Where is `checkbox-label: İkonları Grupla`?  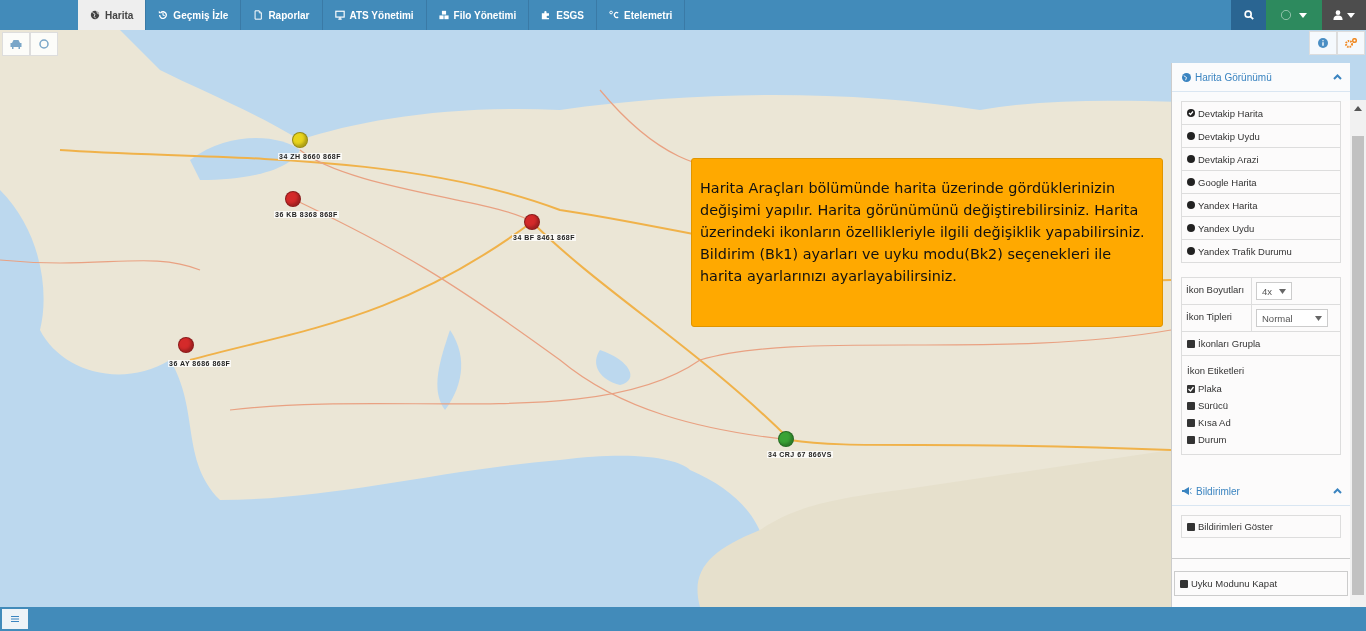
checkbox-label: İkonları Grupla is located at coordinates (1229, 343).